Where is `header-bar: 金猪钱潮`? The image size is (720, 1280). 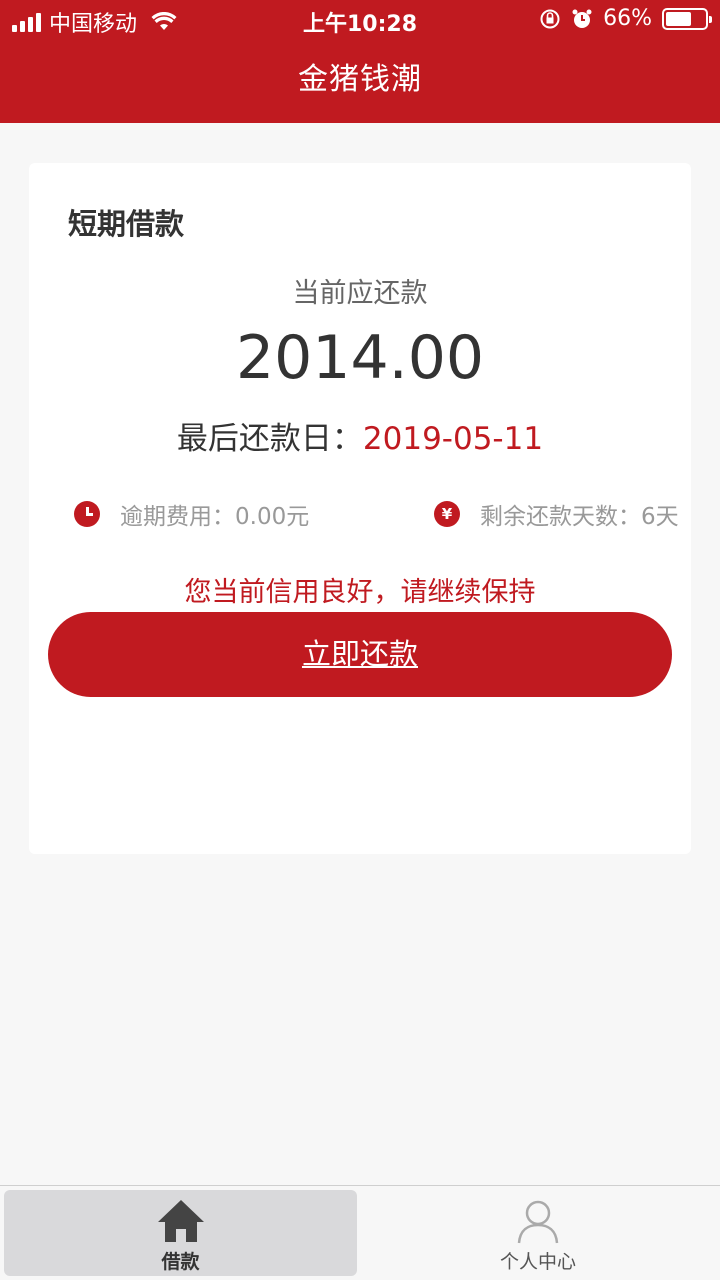 header-bar: 金猪钱潮 is located at coordinates (360, 81).